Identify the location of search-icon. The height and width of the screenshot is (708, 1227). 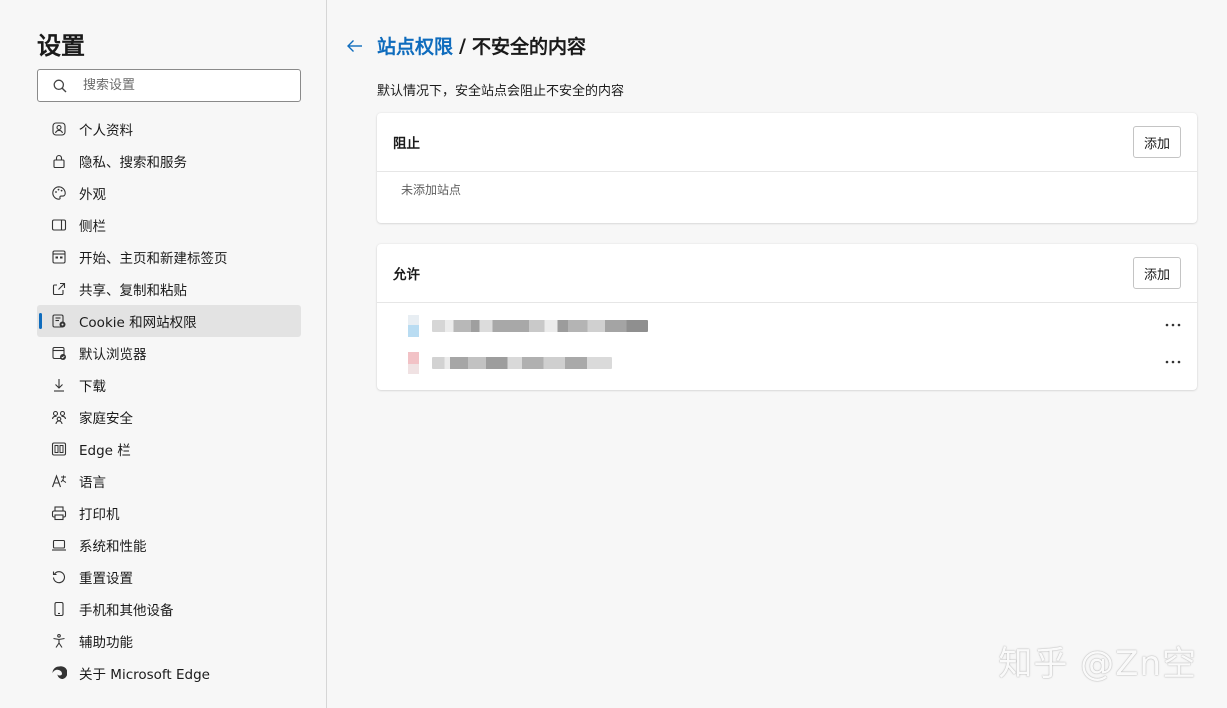
(60, 86).